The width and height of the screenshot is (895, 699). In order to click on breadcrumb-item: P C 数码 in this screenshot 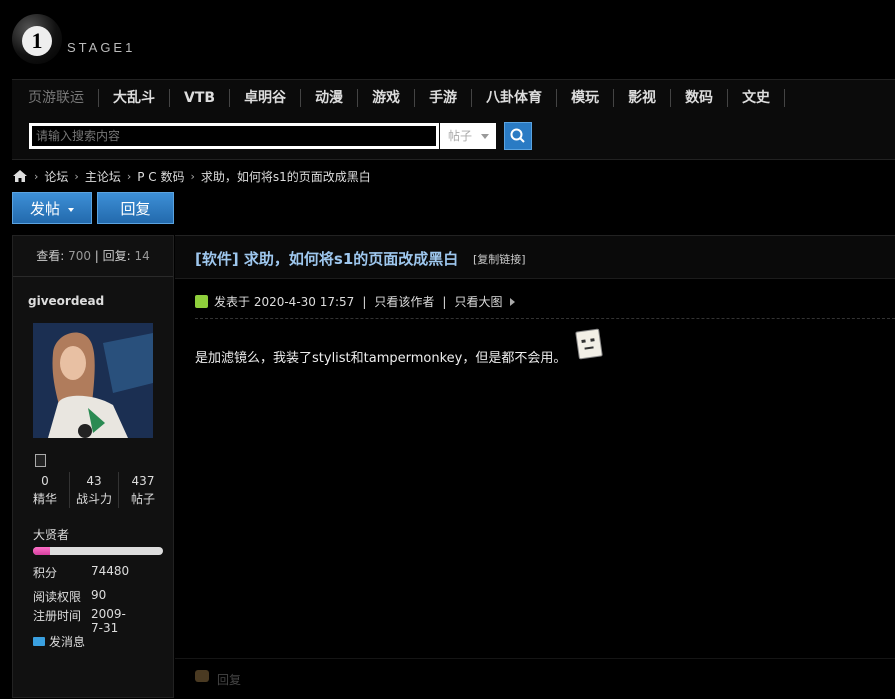, I will do `click(160, 176)`.